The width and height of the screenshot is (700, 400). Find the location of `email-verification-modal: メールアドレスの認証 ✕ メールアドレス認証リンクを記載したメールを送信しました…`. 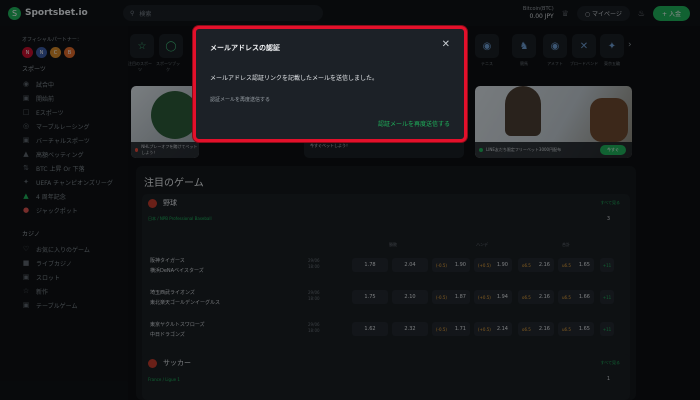

email-verification-modal: メールアドレスの認証 ✕ メールアドレス認証リンクを記載したメールを送信しました… is located at coordinates (330, 84).